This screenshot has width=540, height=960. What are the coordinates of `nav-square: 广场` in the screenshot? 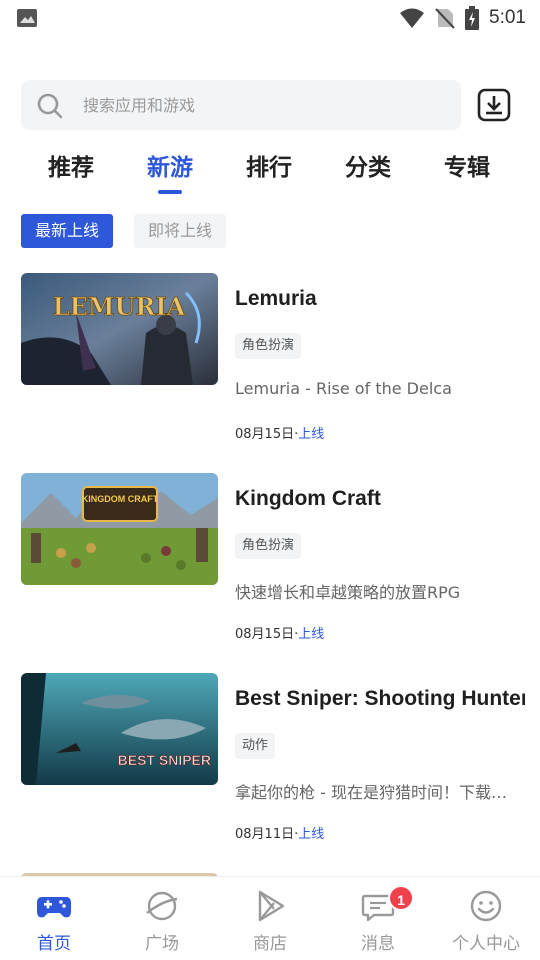 It's located at (162, 918).